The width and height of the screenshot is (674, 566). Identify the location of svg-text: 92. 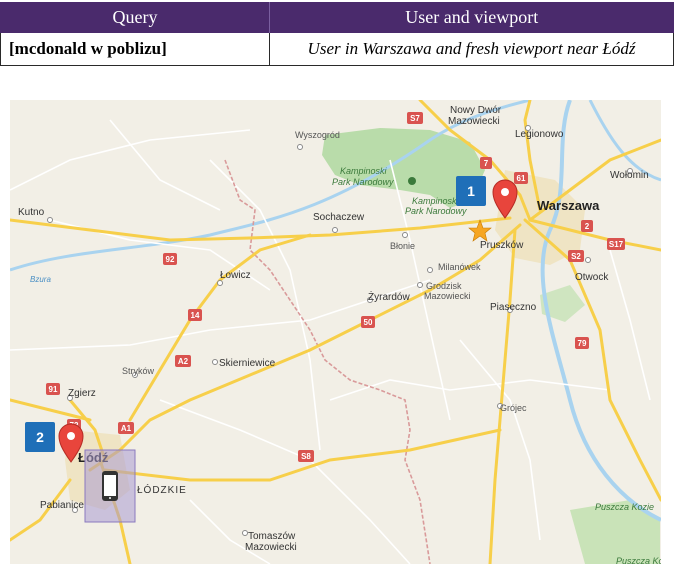
(170, 259).